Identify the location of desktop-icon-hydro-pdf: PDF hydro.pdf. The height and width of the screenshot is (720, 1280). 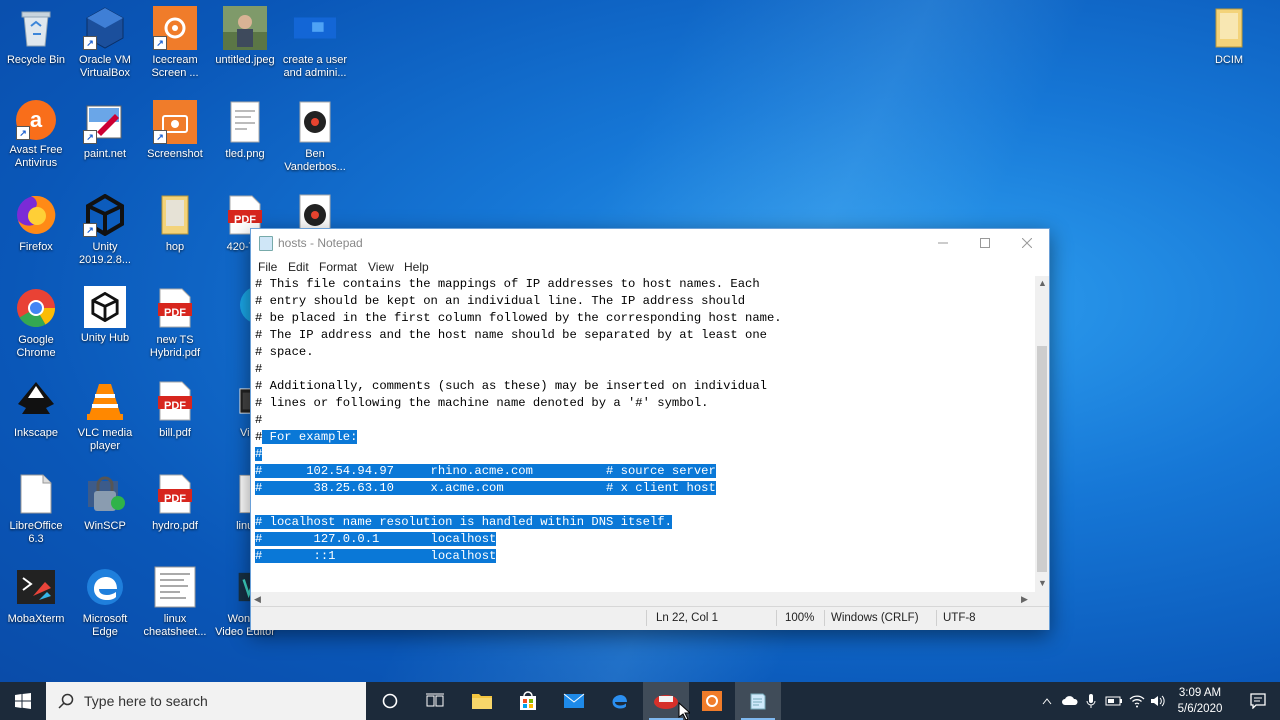
(175, 510).